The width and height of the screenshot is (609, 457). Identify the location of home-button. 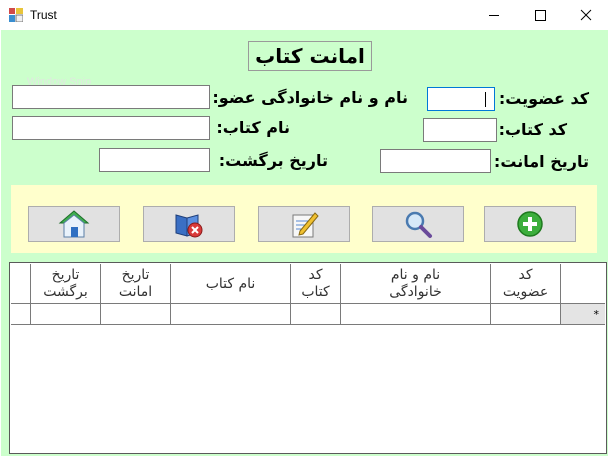
(74, 224).